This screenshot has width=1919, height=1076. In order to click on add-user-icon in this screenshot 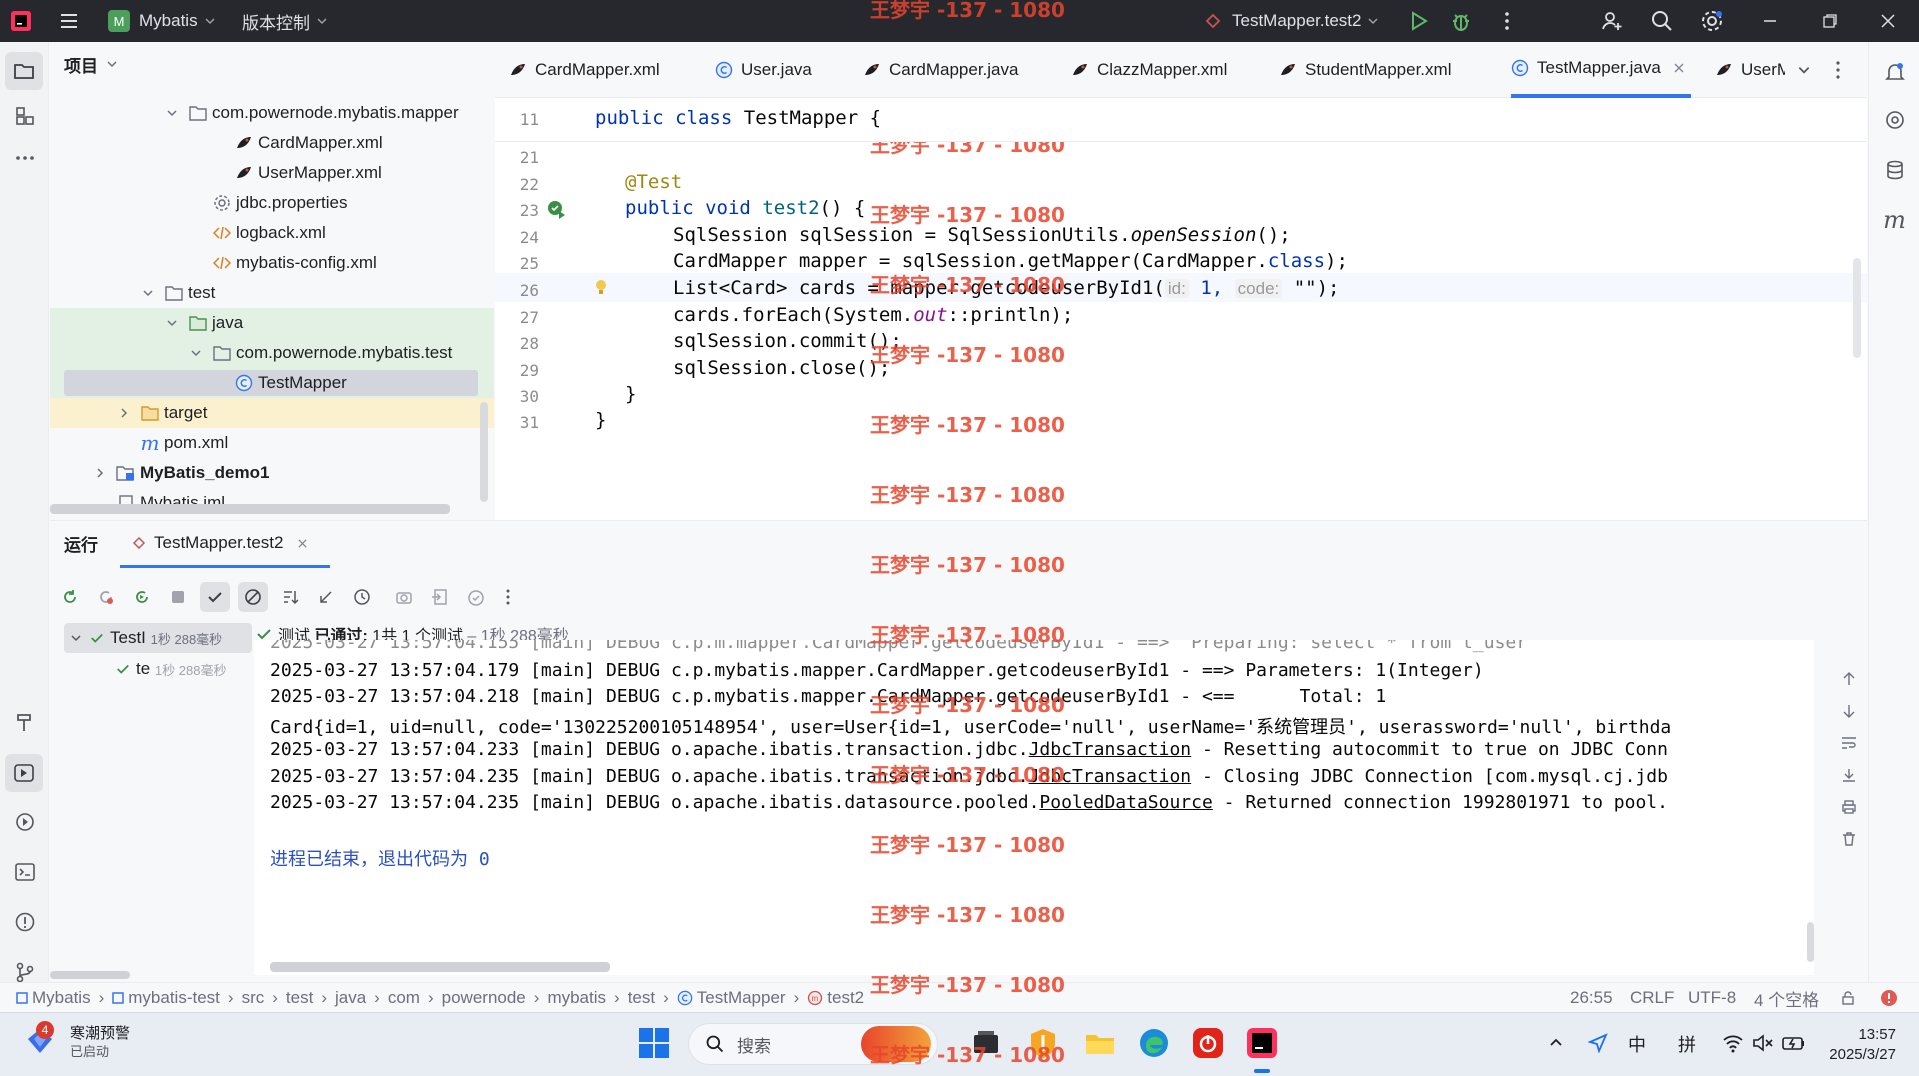, I will do `click(1612, 21)`.